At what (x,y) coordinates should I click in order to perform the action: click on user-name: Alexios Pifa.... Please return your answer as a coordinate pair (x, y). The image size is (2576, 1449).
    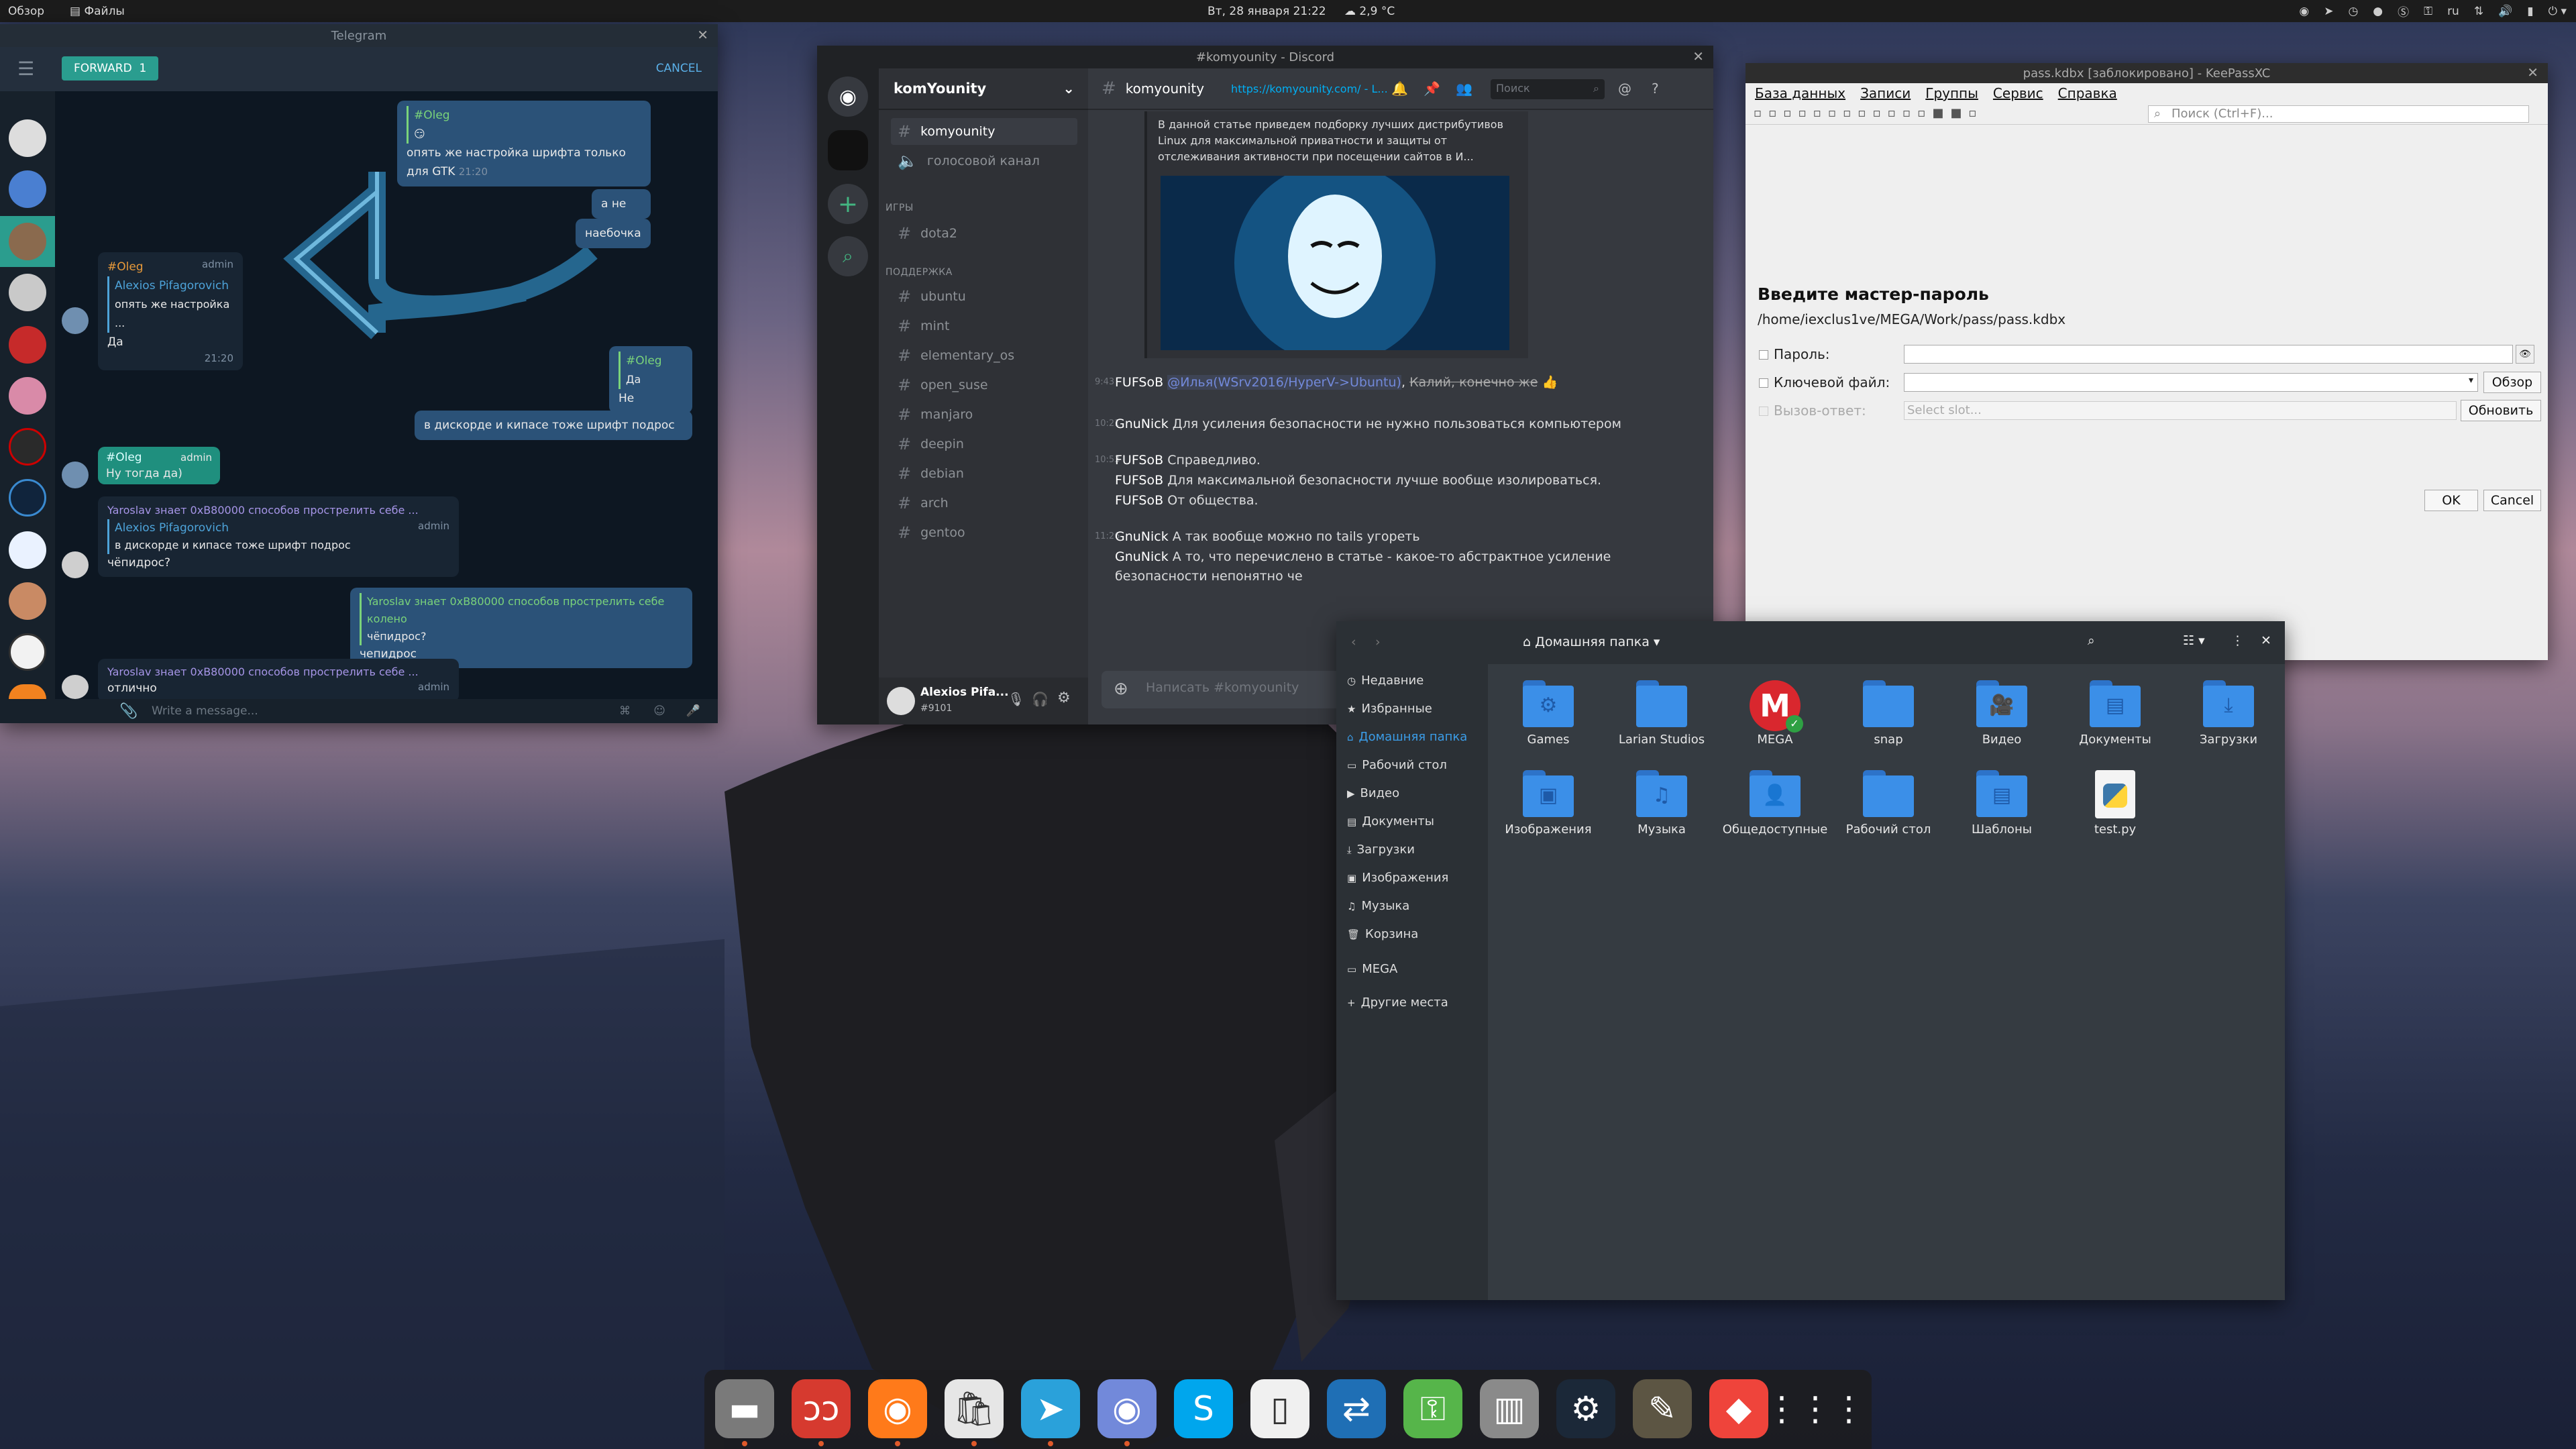
    Looking at the image, I should click on (964, 692).